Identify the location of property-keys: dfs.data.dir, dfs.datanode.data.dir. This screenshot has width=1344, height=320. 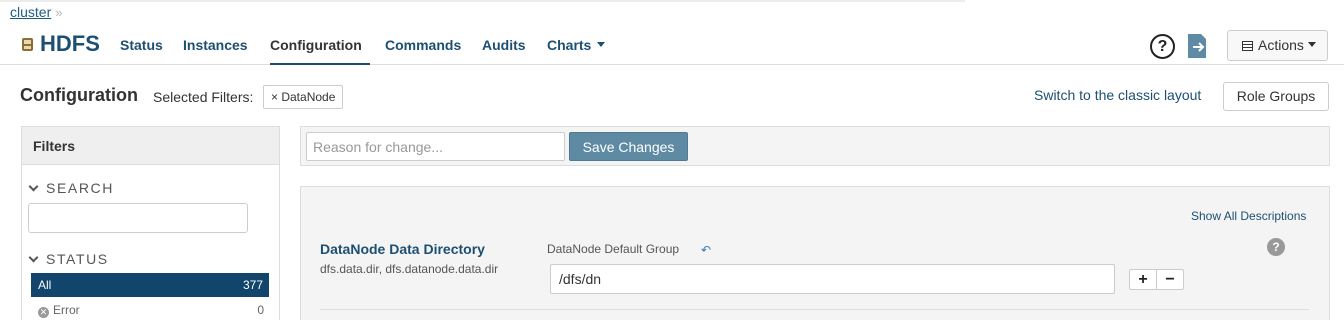
(409, 269).